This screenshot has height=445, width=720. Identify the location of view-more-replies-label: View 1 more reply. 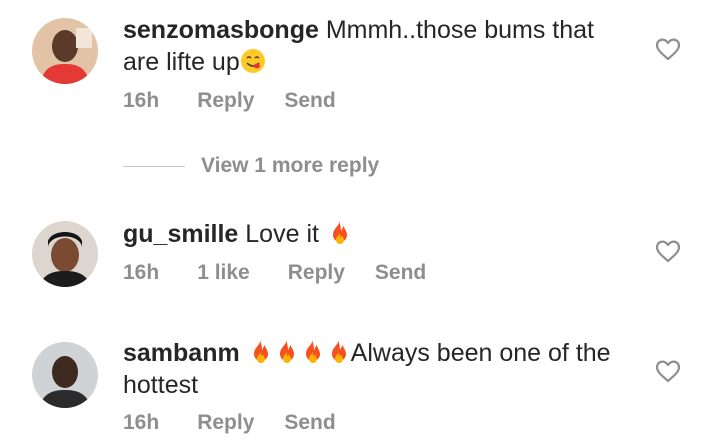
(290, 166).